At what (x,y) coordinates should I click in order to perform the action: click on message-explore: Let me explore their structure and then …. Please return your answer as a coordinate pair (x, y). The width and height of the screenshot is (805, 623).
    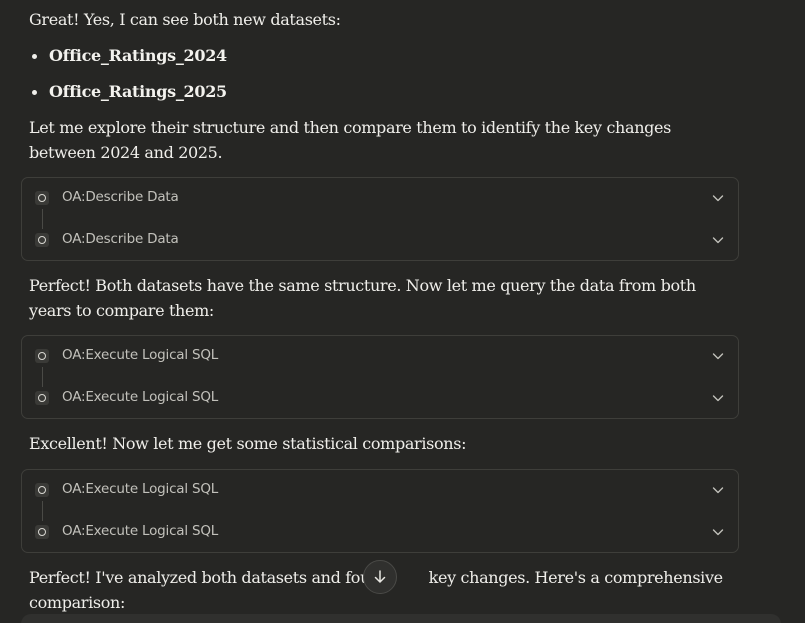
    Looking at the image, I should click on (350, 140).